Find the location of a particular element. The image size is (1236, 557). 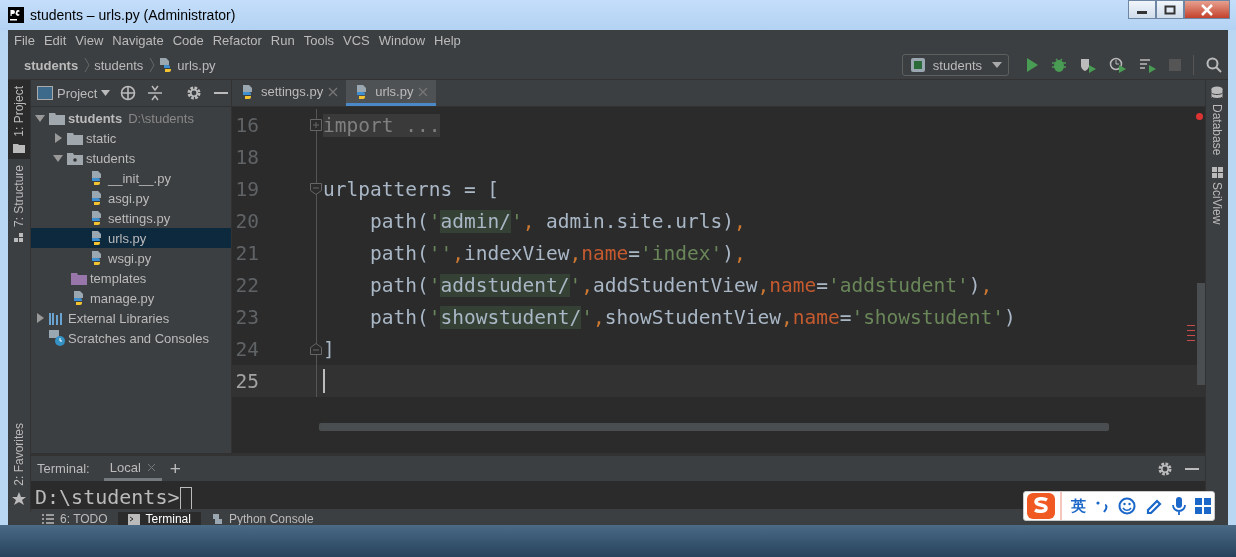

input-method-logo-icon is located at coordinates (1044, 506).